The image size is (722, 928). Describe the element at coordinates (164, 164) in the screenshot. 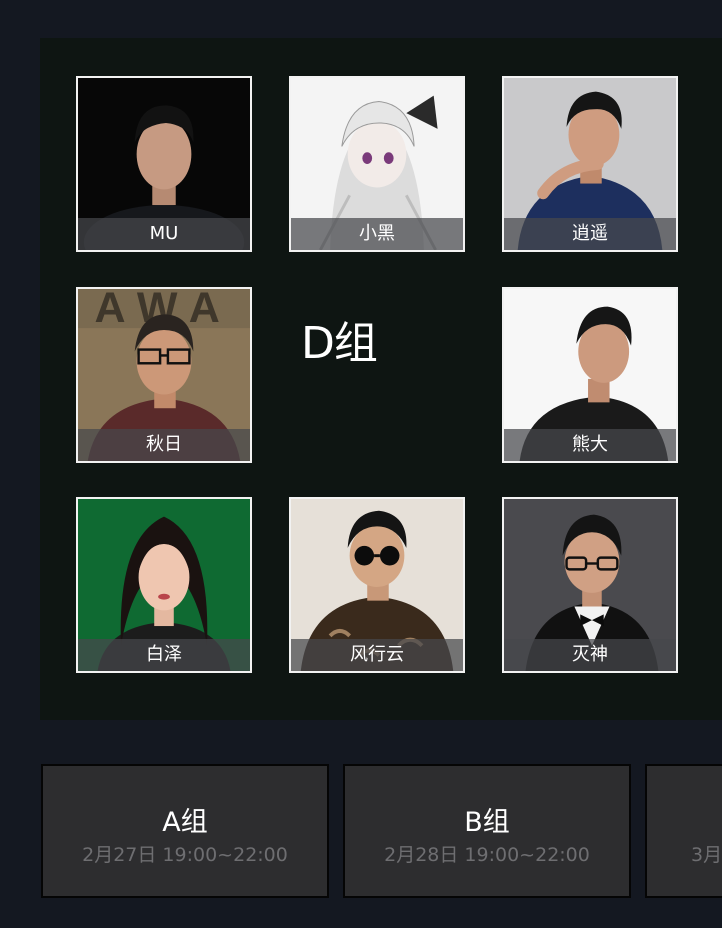

I see `player-card-mu: MU` at that location.